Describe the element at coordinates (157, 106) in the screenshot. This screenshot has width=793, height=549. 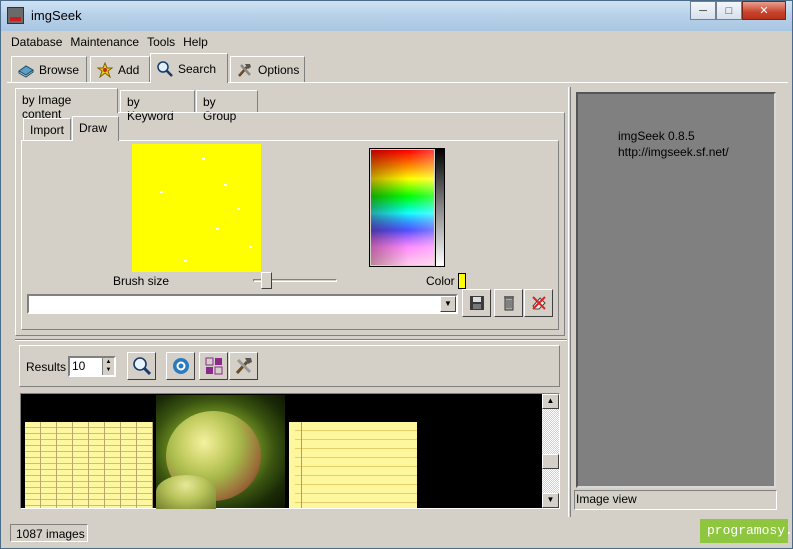
I see `tab-by-keyword: by Keyword` at that location.